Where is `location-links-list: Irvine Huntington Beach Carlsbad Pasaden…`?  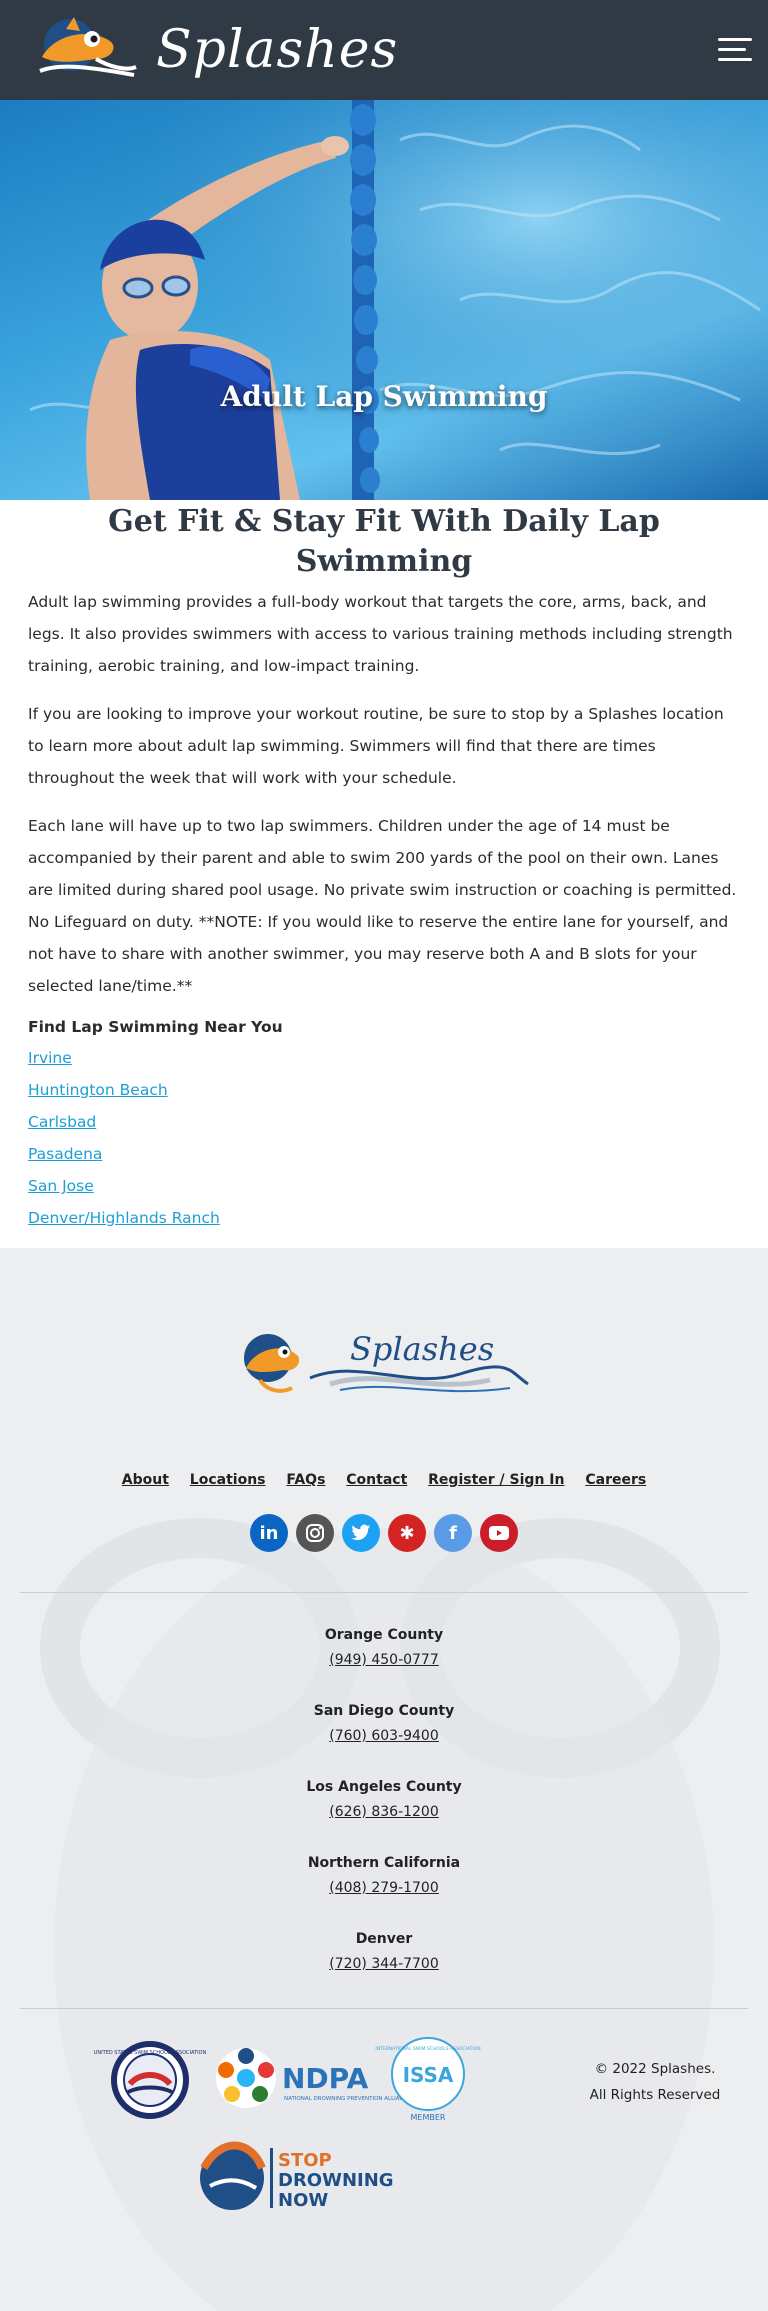 location-links-list: Irvine Huntington Beach Carlsbad Pasaden… is located at coordinates (384, 1138).